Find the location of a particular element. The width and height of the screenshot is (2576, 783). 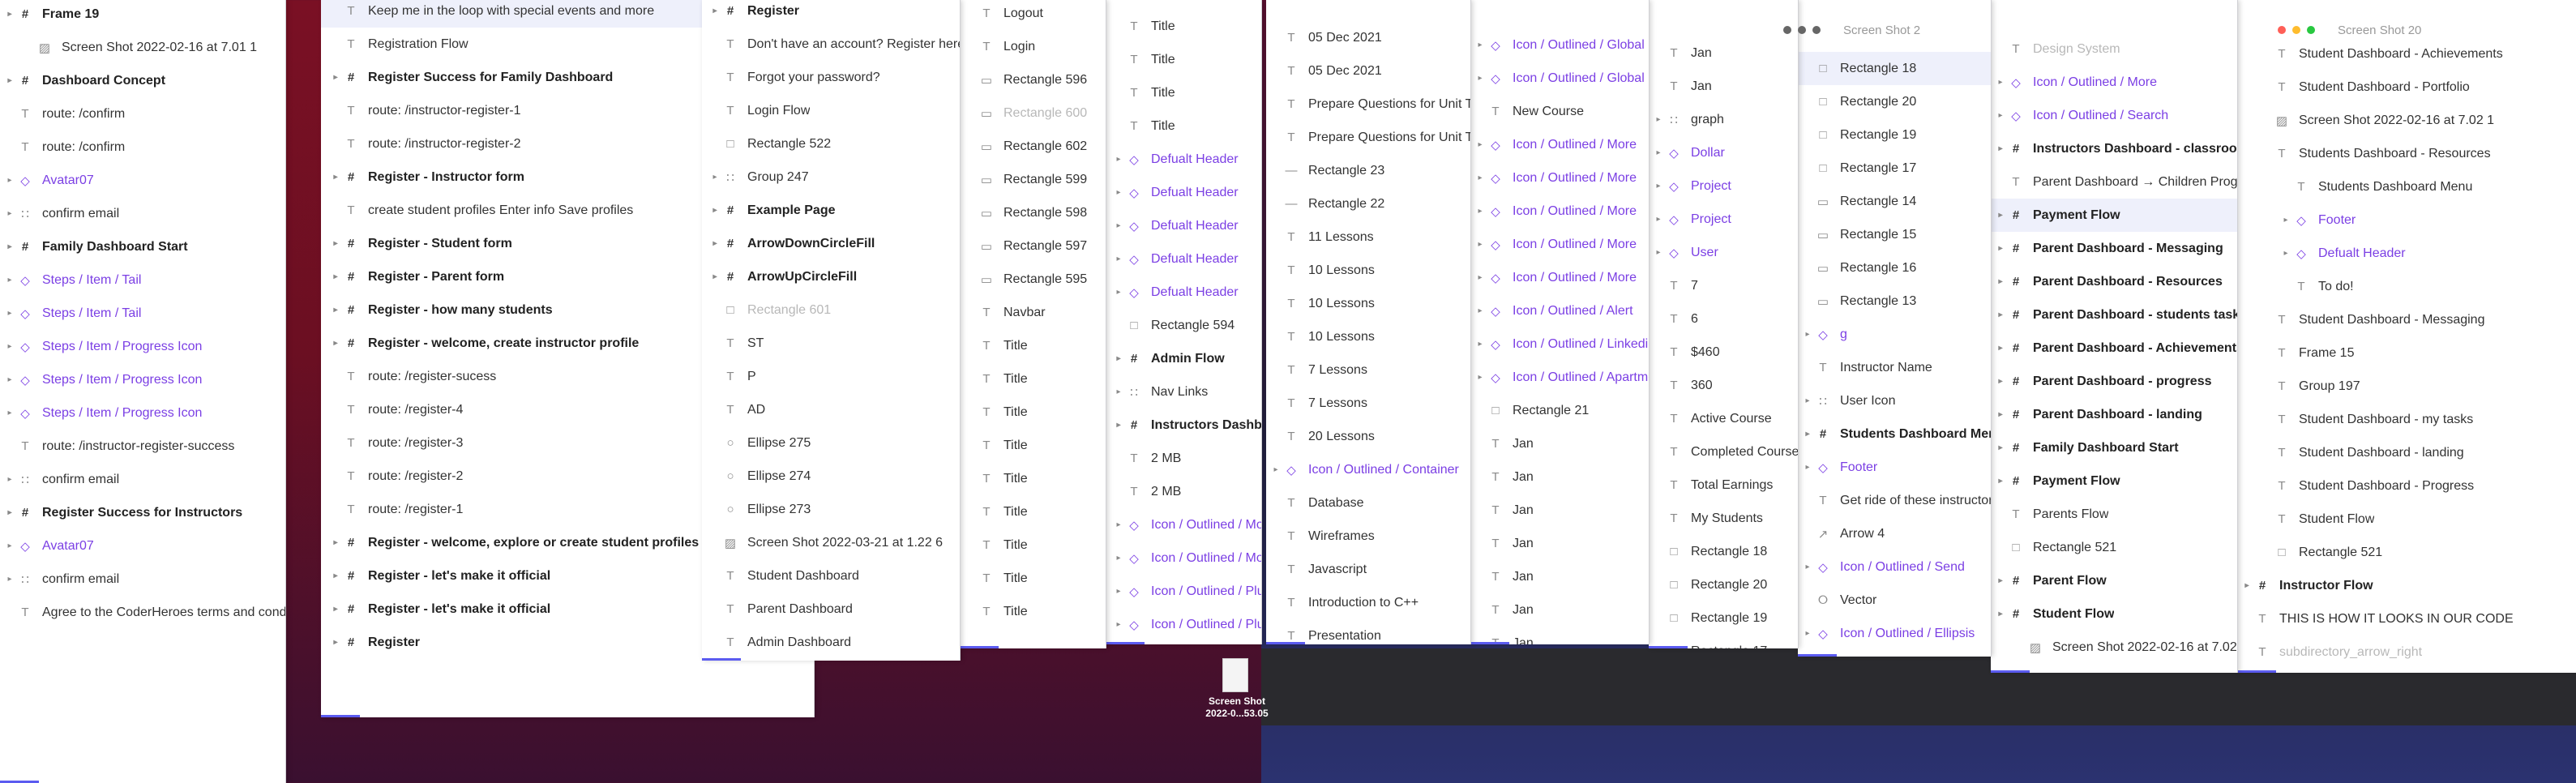

layer-row: ▸ ◇ Icon / Outlined / Plus is located at coordinates (1183, 591).